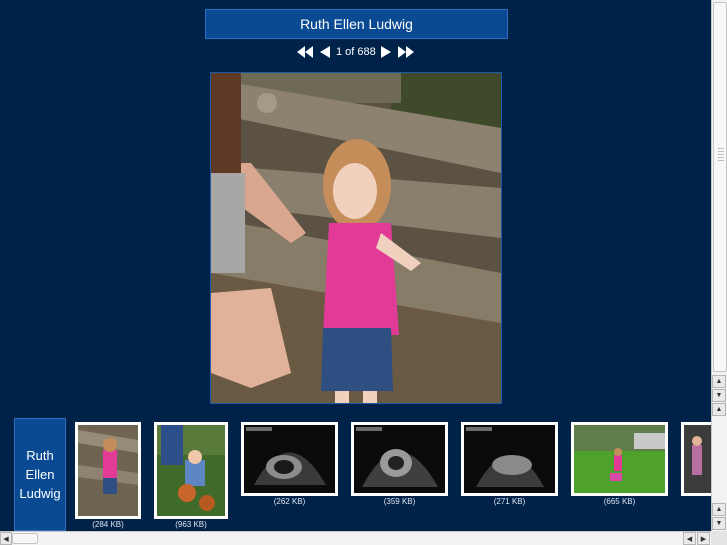  Describe the element at coordinates (191, 524) in the screenshot. I see `thumbnail-size: (963 KB)` at that location.